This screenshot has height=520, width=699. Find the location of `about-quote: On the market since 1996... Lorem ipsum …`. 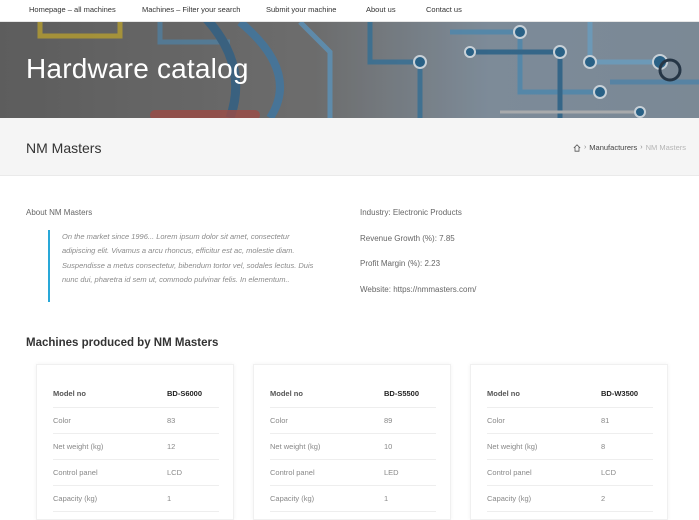

about-quote: On the market since 1996... Lorem ipsum … is located at coordinates (183, 266).